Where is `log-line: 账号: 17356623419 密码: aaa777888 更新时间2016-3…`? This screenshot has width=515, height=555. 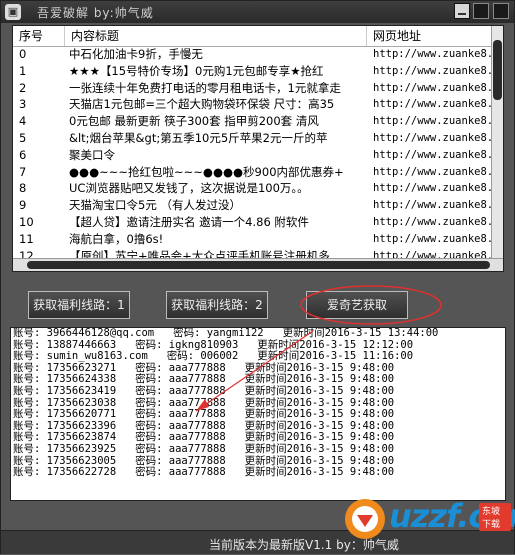 log-line: 账号: 17356623419 密码: aaa777888 更新时间2016-3… is located at coordinates (204, 390).